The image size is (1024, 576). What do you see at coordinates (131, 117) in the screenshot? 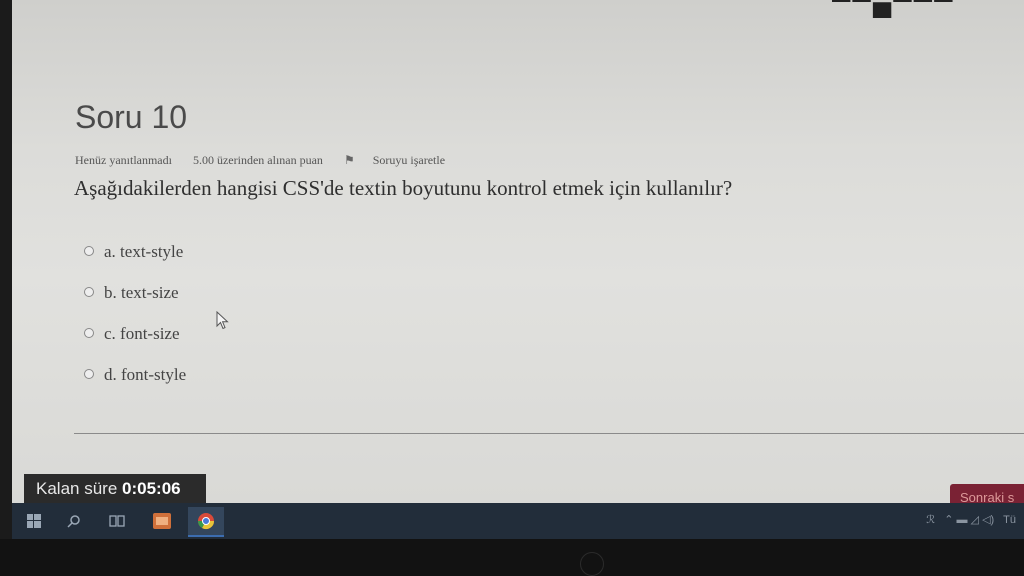
I see `question-title: Soru 10` at bounding box center [131, 117].